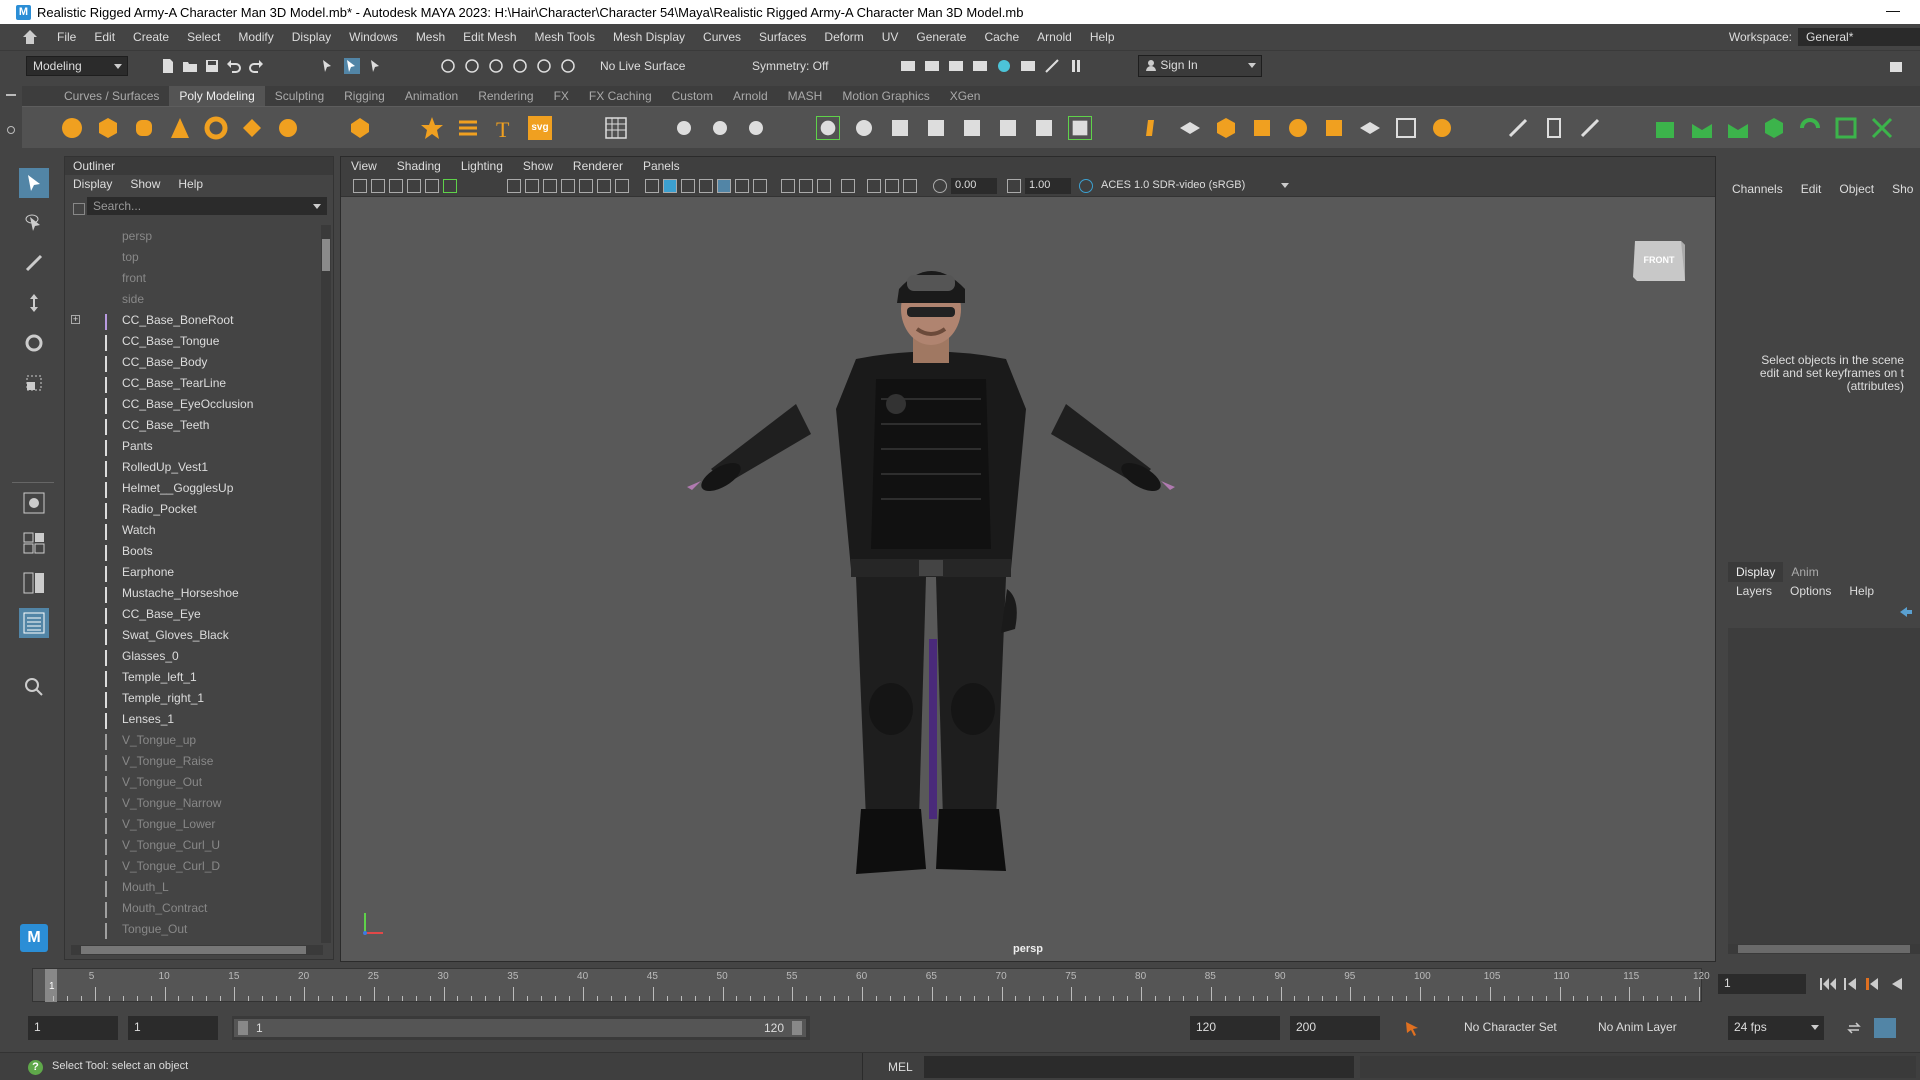 This screenshot has height=1080, width=1920. Describe the element at coordinates (724, 186) in the screenshot. I see `use-all-lights-icon` at that location.